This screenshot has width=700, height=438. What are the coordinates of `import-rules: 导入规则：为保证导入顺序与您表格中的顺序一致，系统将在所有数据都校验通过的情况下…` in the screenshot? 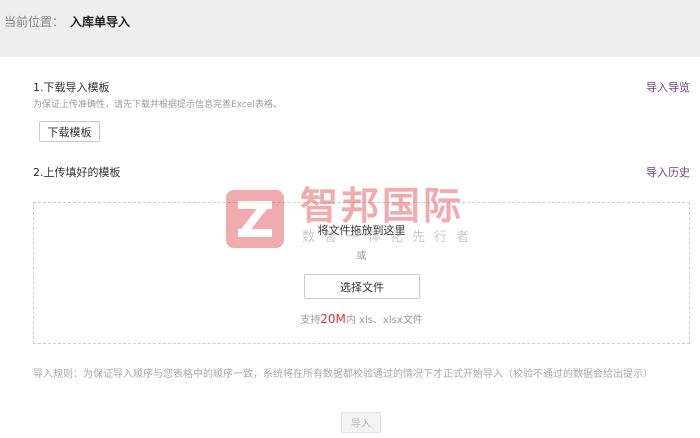 It's located at (343, 374).